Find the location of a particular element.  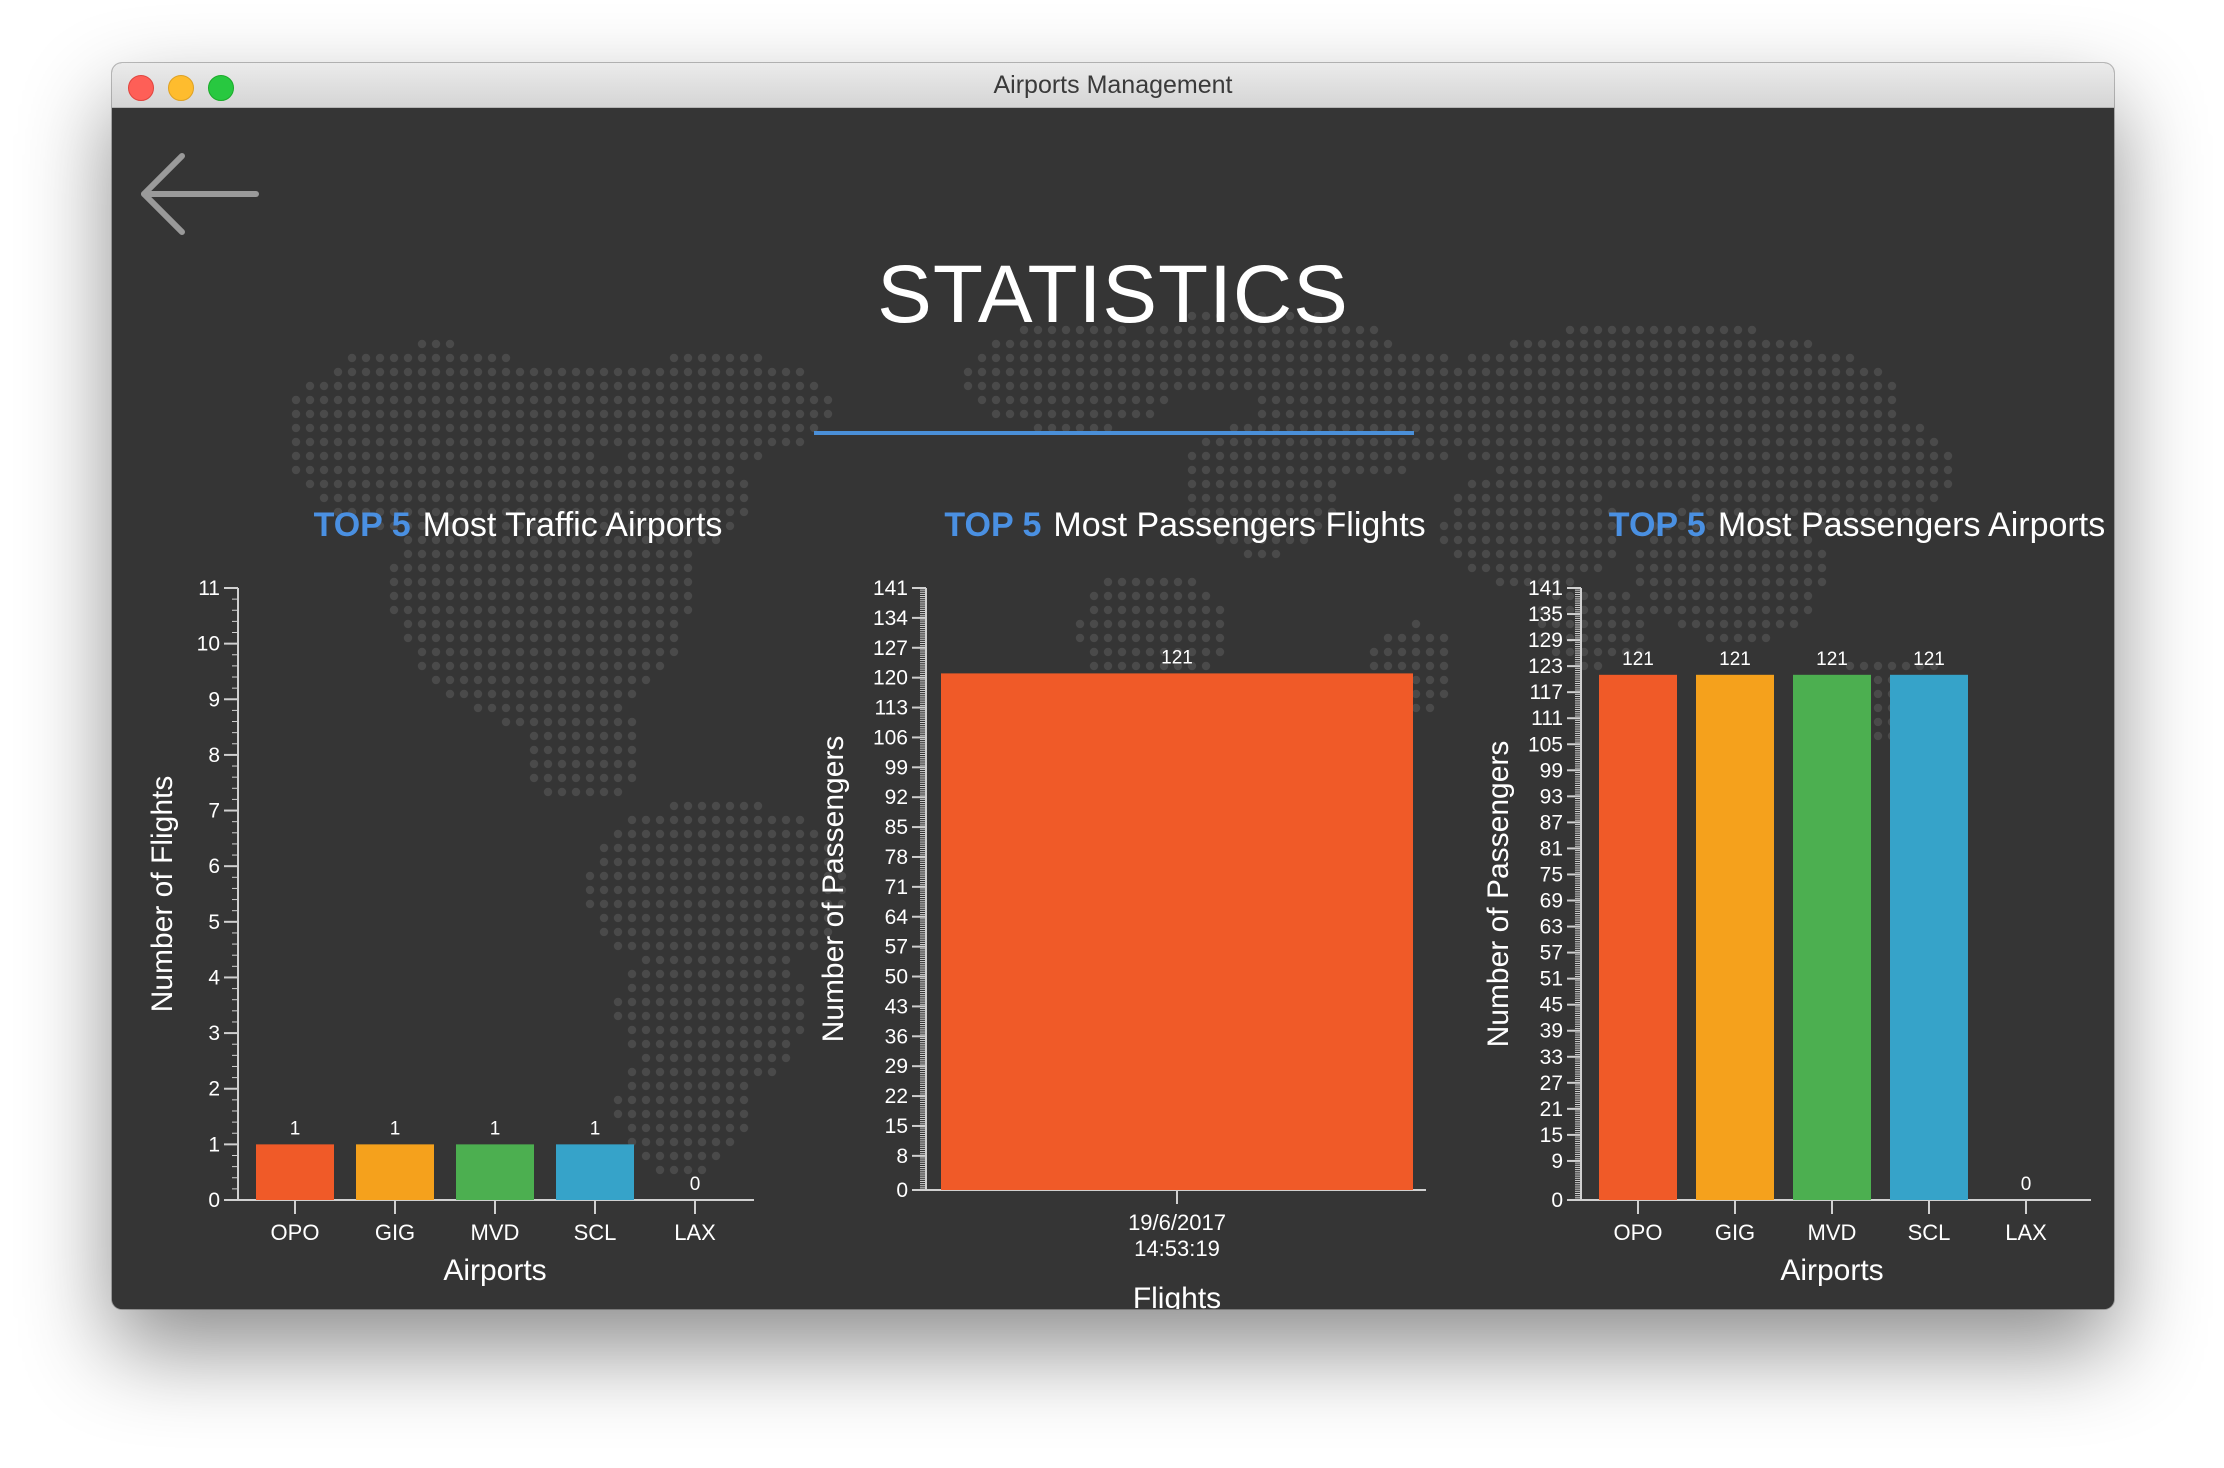

y-axis-label: Number of Passengers is located at coordinates (1498, 894).